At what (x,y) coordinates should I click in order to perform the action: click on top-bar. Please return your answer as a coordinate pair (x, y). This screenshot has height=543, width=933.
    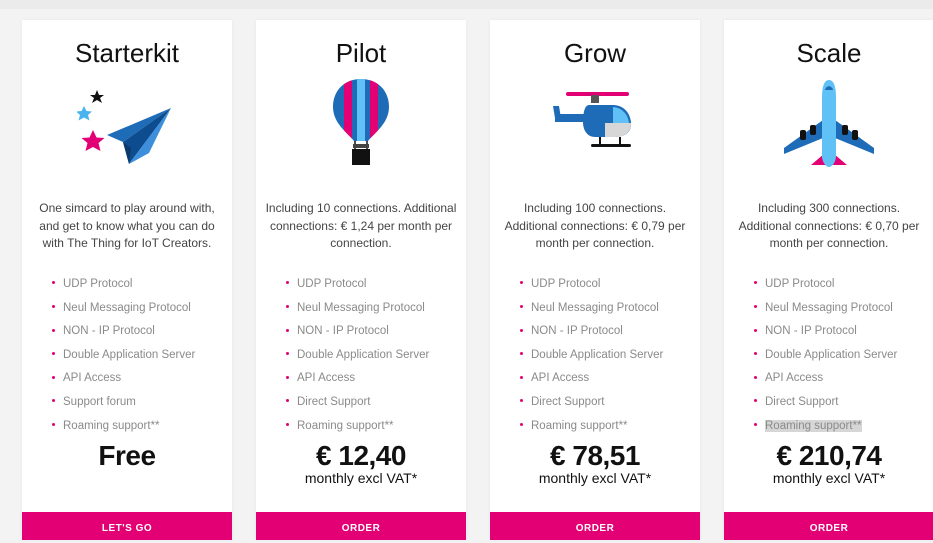
    Looking at the image, I should click on (466, 4).